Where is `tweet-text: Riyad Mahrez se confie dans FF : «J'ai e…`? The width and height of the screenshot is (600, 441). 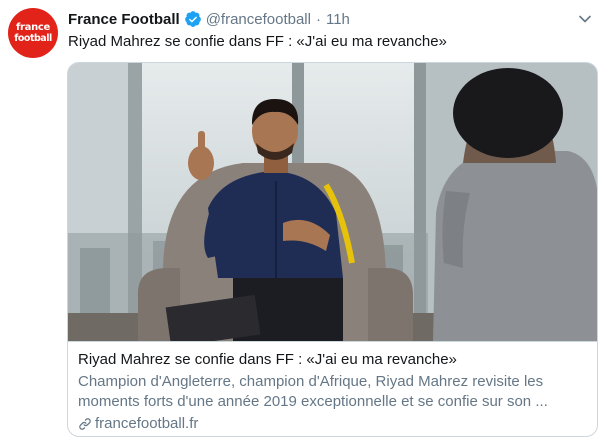 tweet-text: Riyad Mahrez se confie dans FF : «J'ai e… is located at coordinates (257, 41).